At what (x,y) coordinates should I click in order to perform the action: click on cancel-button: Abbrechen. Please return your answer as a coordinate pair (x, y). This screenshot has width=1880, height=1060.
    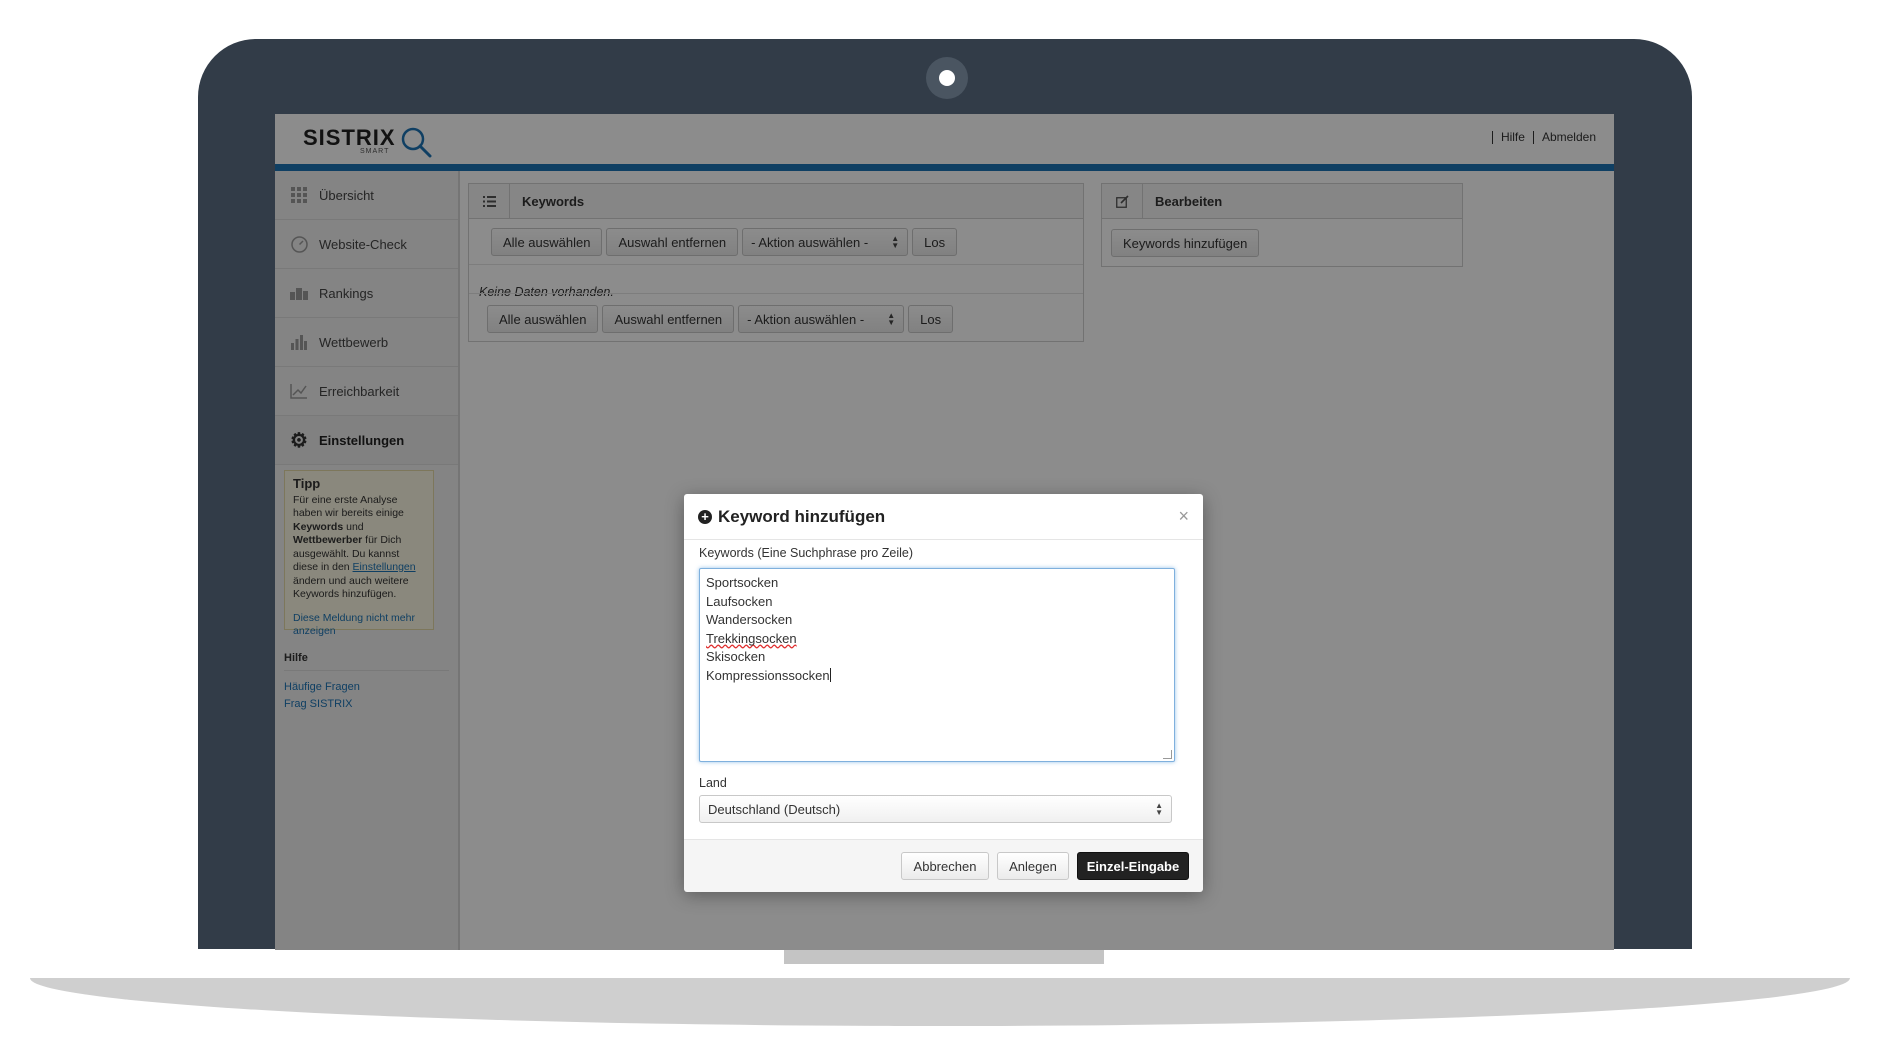
    Looking at the image, I should click on (945, 866).